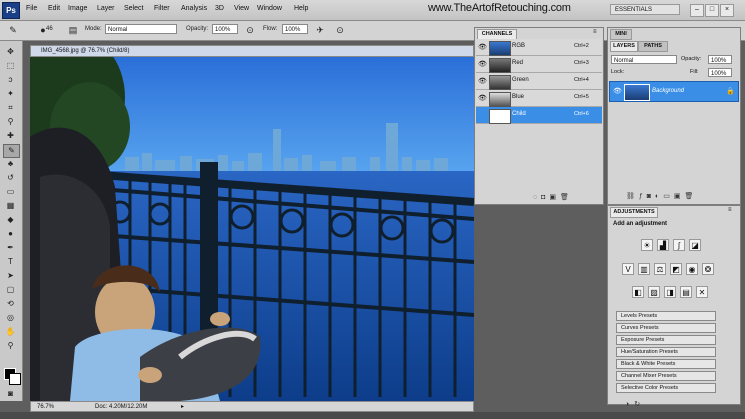 This screenshot has height=419, width=745. Describe the element at coordinates (702, 292) in the screenshot. I see `selective-color-icon: ✕` at that location.